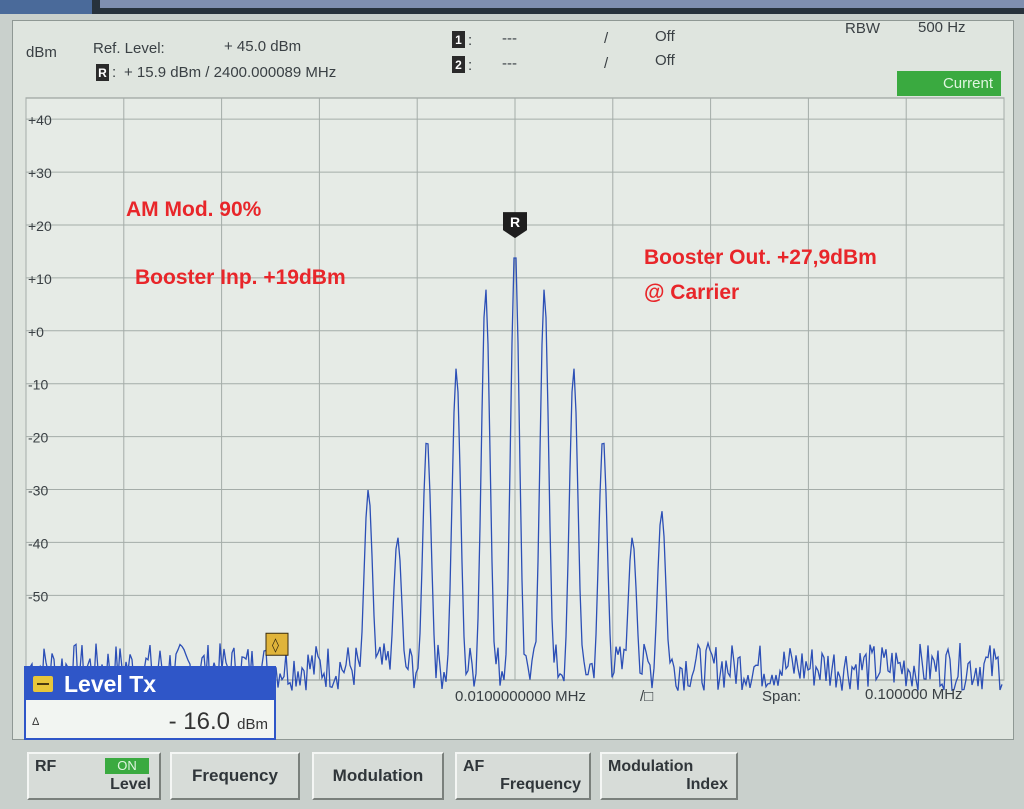  What do you see at coordinates (515, 222) in the screenshot?
I see `reference-marker-label: R` at bounding box center [515, 222].